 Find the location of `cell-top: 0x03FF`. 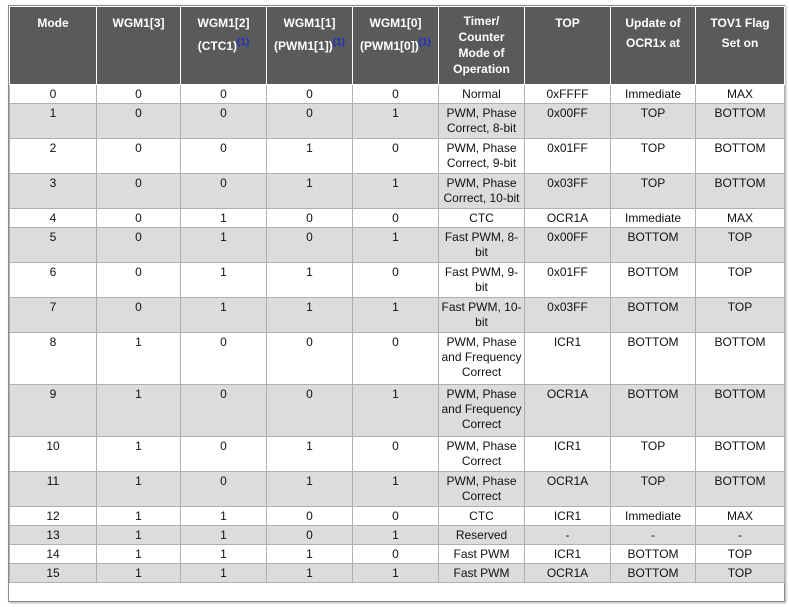

cell-top: 0x03FF is located at coordinates (567, 191).